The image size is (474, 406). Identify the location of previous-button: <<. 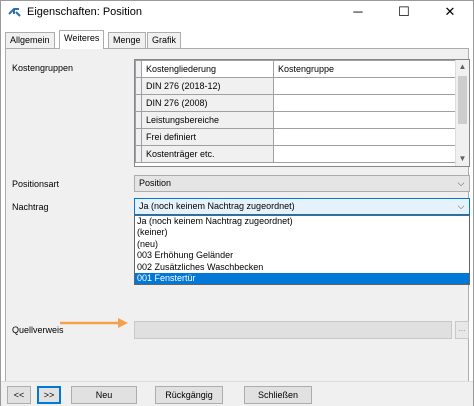
(19, 395).